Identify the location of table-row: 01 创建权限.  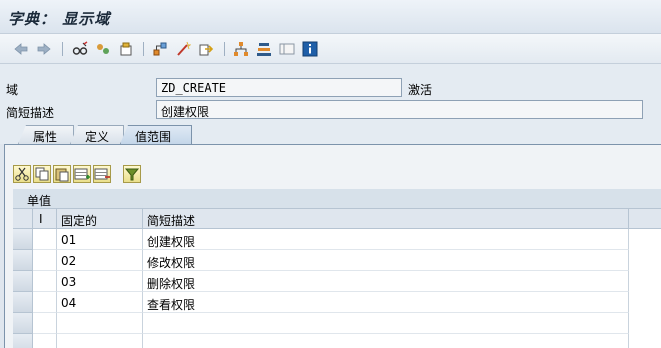
(337, 239).